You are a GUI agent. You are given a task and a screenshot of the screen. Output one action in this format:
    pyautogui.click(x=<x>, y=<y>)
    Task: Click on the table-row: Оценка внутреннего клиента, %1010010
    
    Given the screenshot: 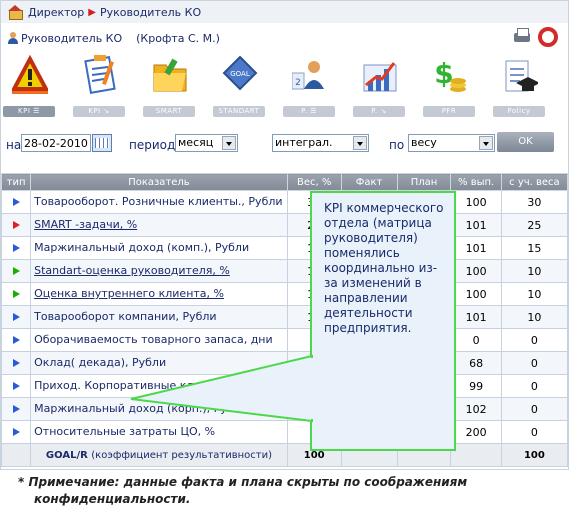 What is the action you would take?
    pyautogui.click(x=284, y=294)
    